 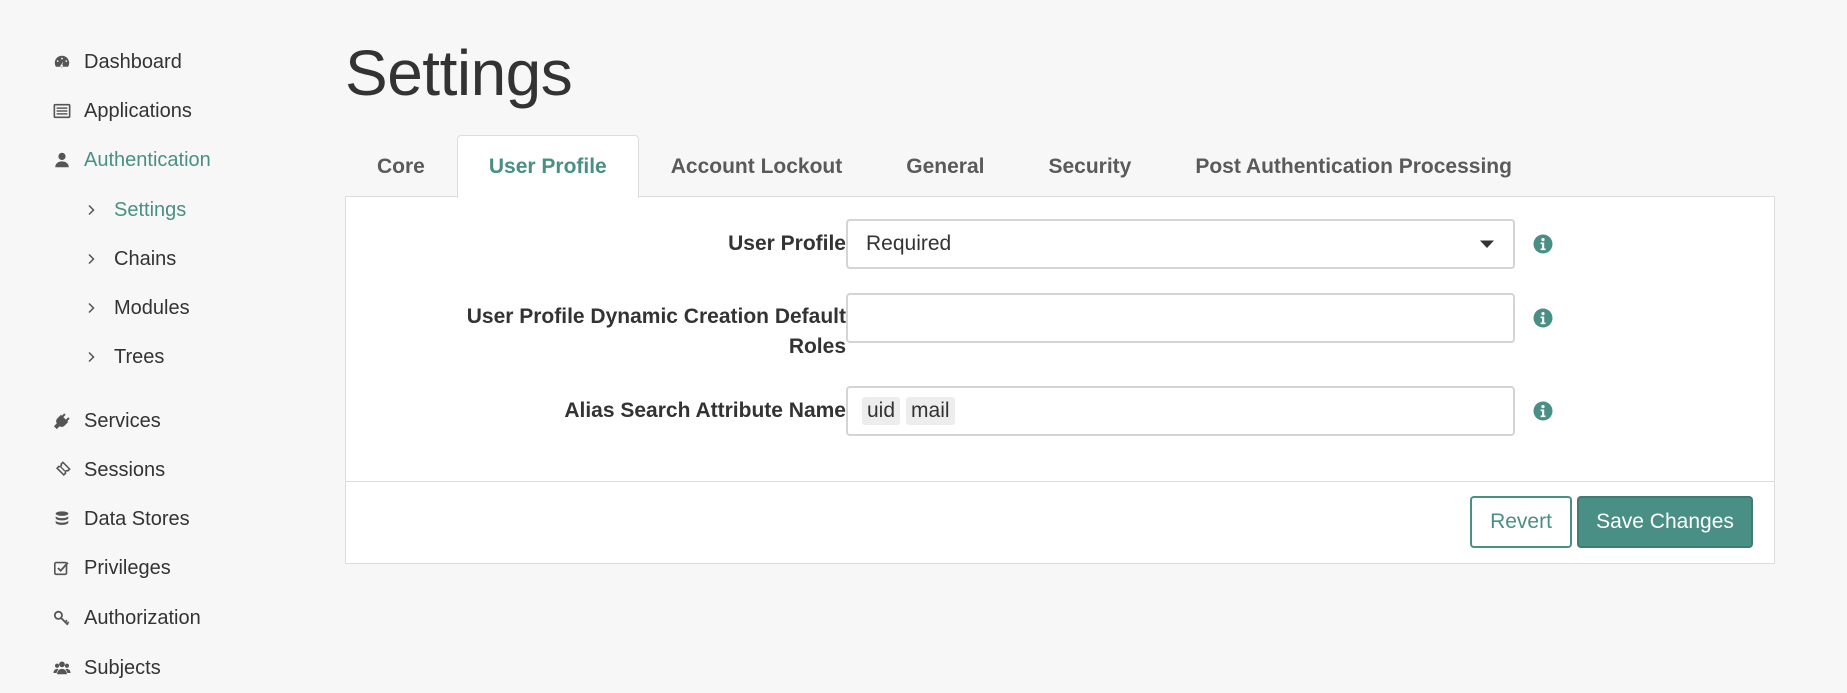 What do you see at coordinates (62, 111) in the screenshot?
I see `applications-icon` at bounding box center [62, 111].